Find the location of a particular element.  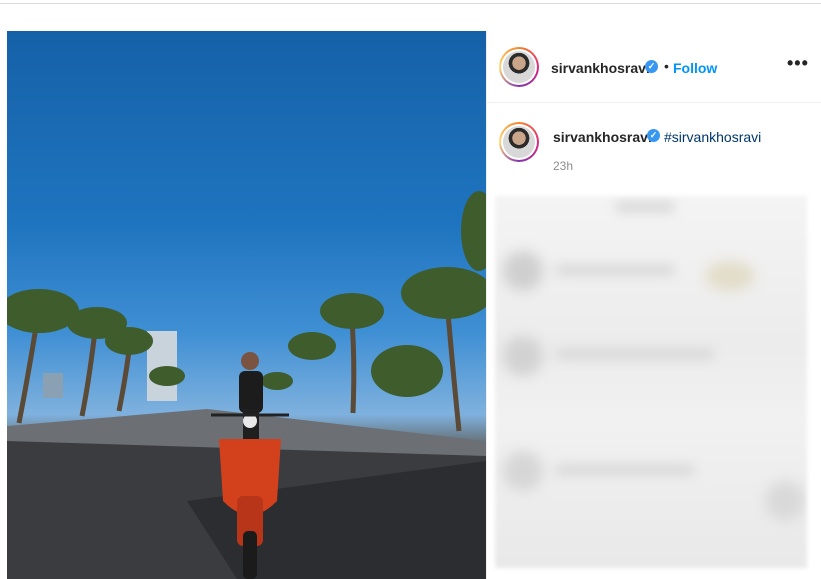

post-timestamp: 23h is located at coordinates (563, 166).